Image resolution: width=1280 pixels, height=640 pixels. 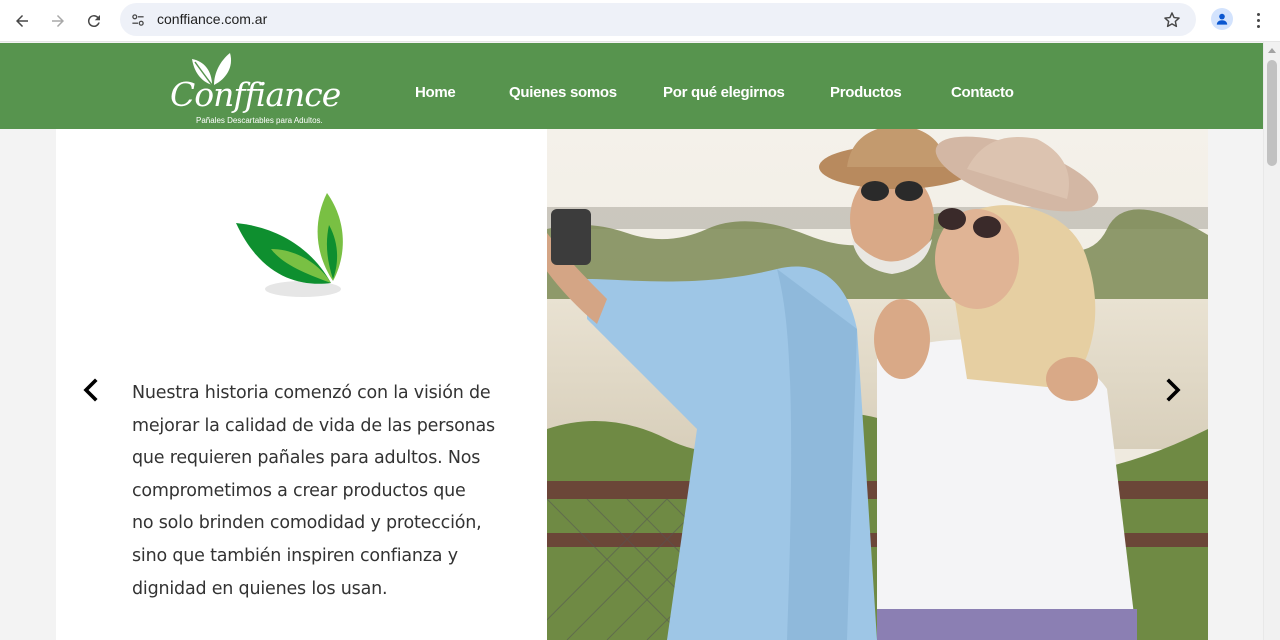 I want to click on address-bar: conffiance.com.ar, so click(x=658, y=19).